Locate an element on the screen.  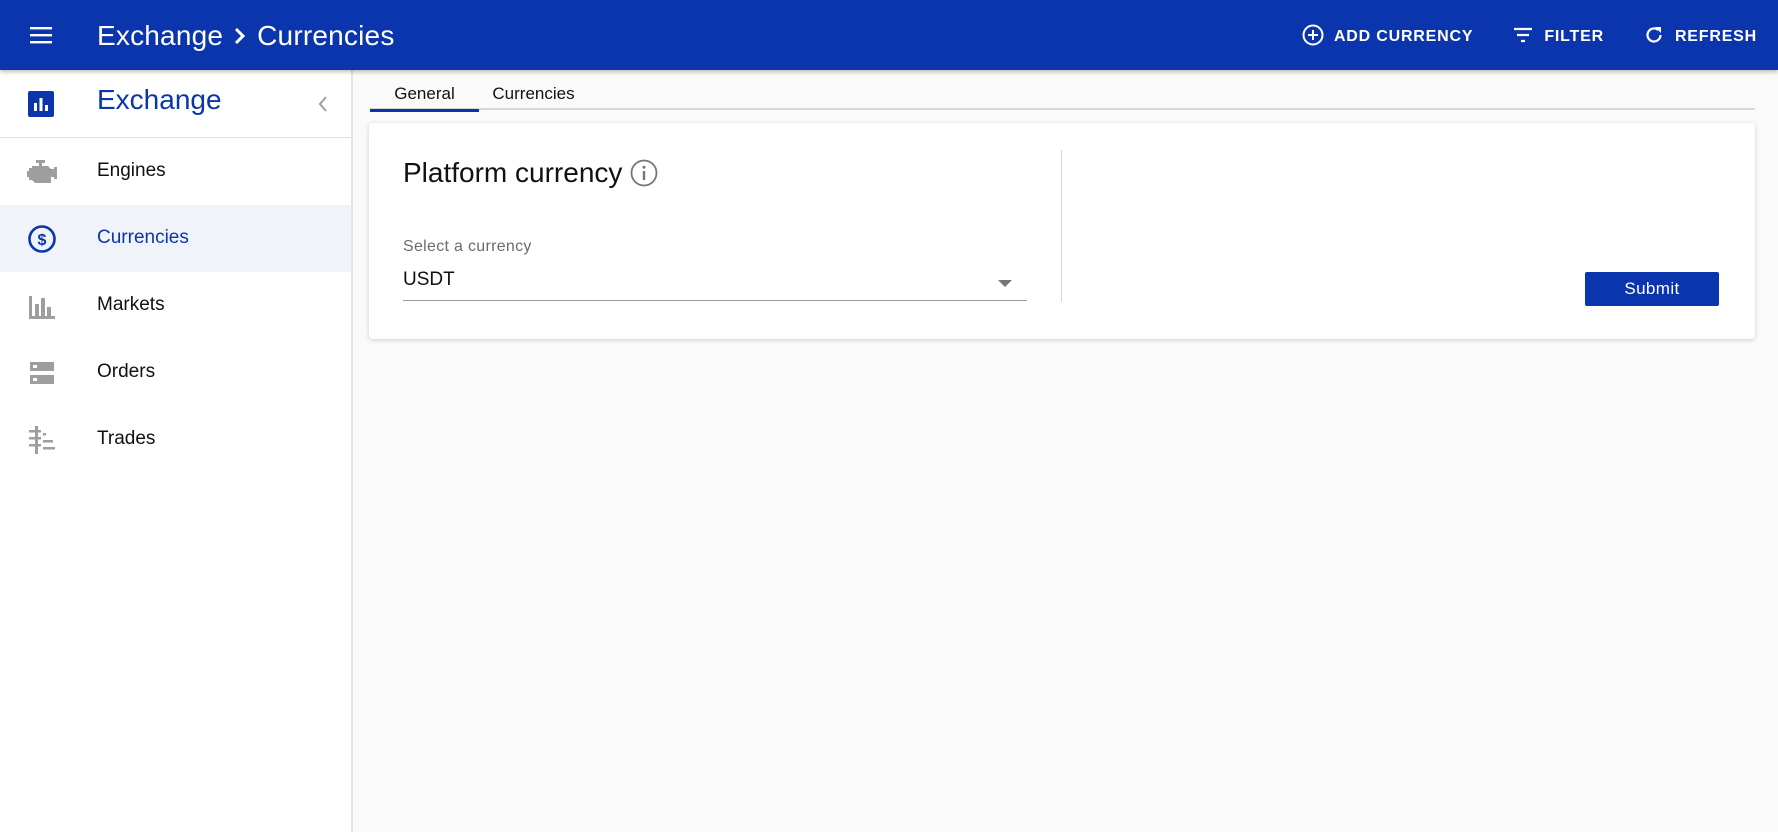
trades-icon is located at coordinates (42, 440).